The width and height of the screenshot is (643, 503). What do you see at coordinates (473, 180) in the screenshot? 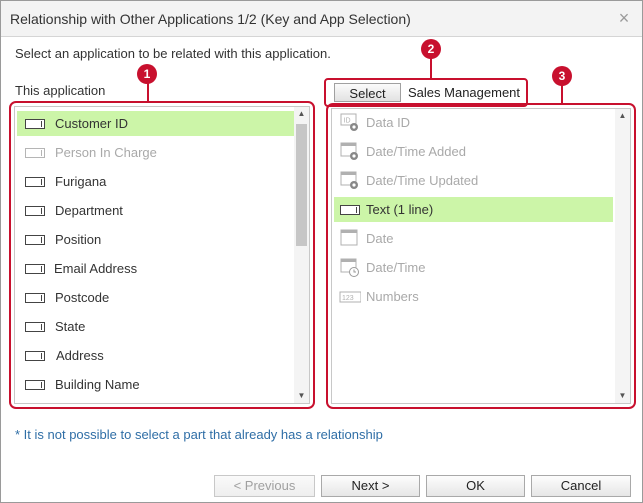
I see `list-item: Date/Time Updated` at bounding box center [473, 180].